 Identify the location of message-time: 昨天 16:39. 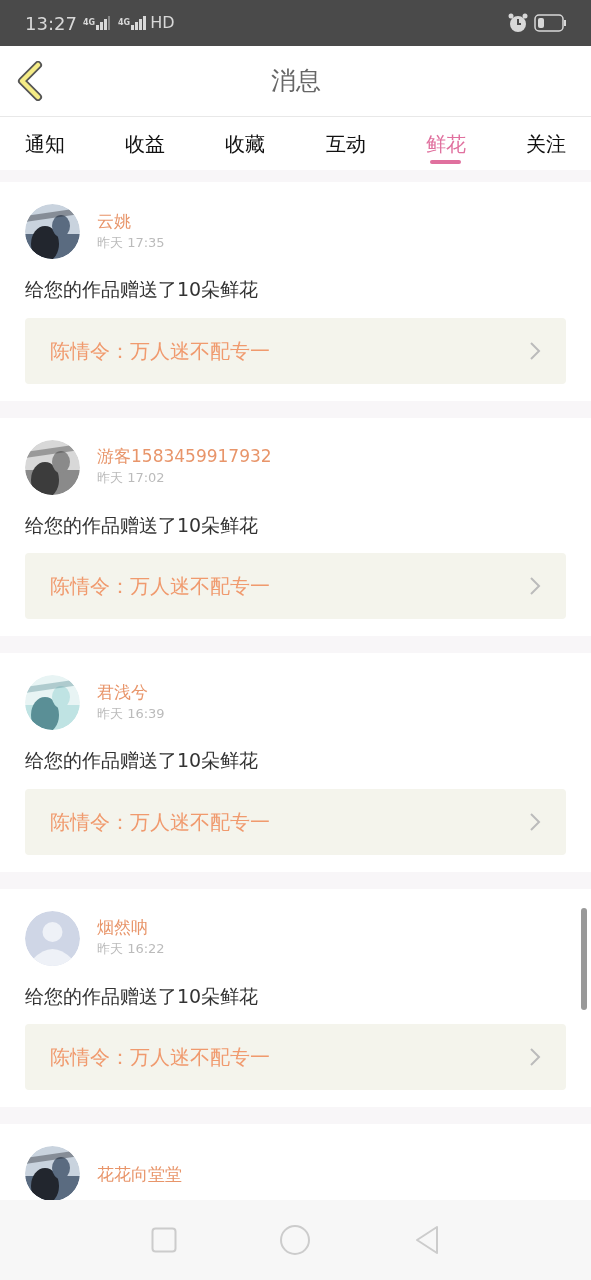
(131, 713).